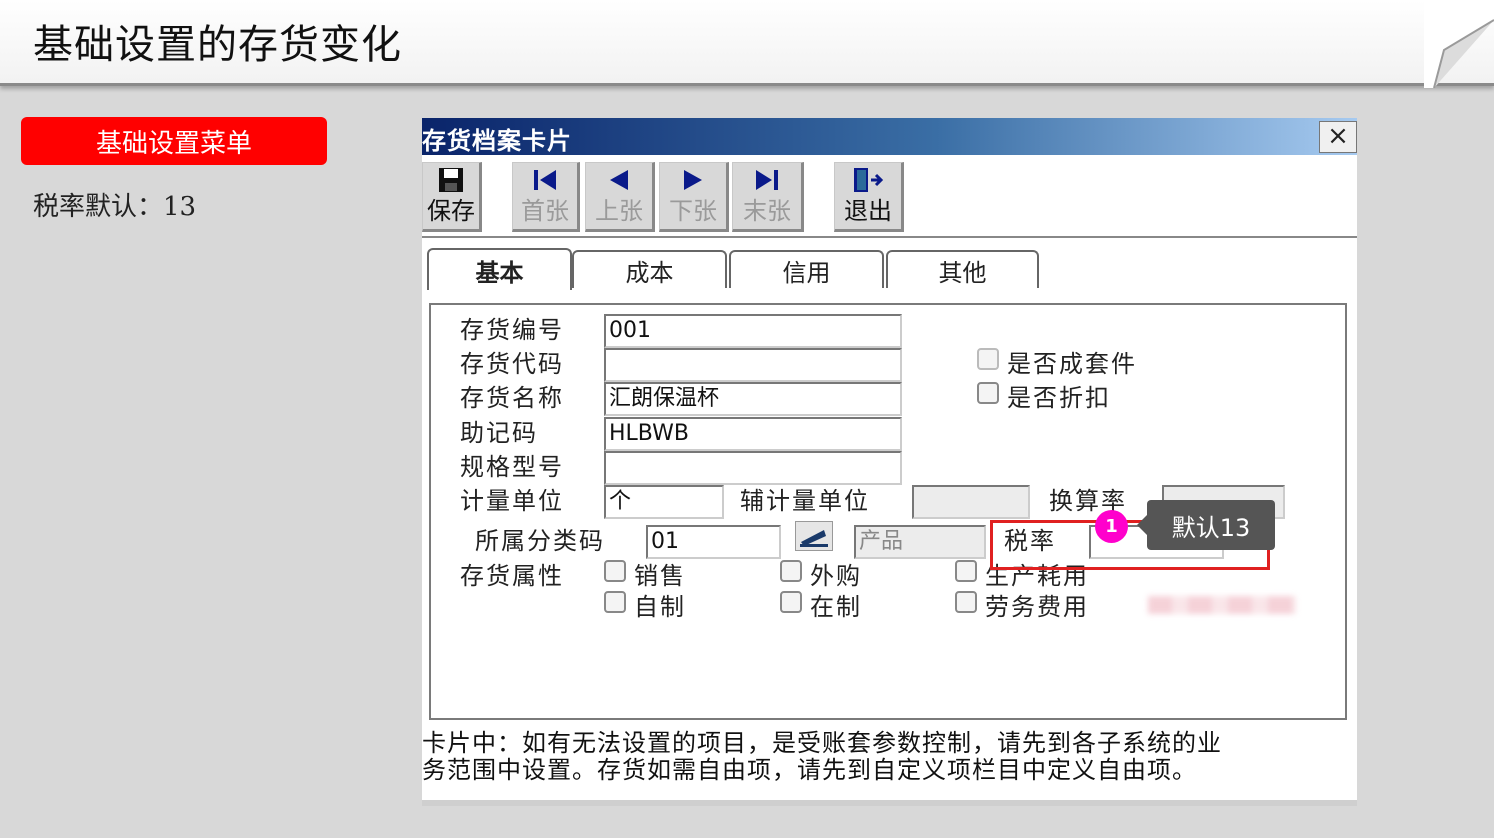 Image resolution: width=1494 pixels, height=838 pixels. I want to click on blurred-region, so click(1222, 605).